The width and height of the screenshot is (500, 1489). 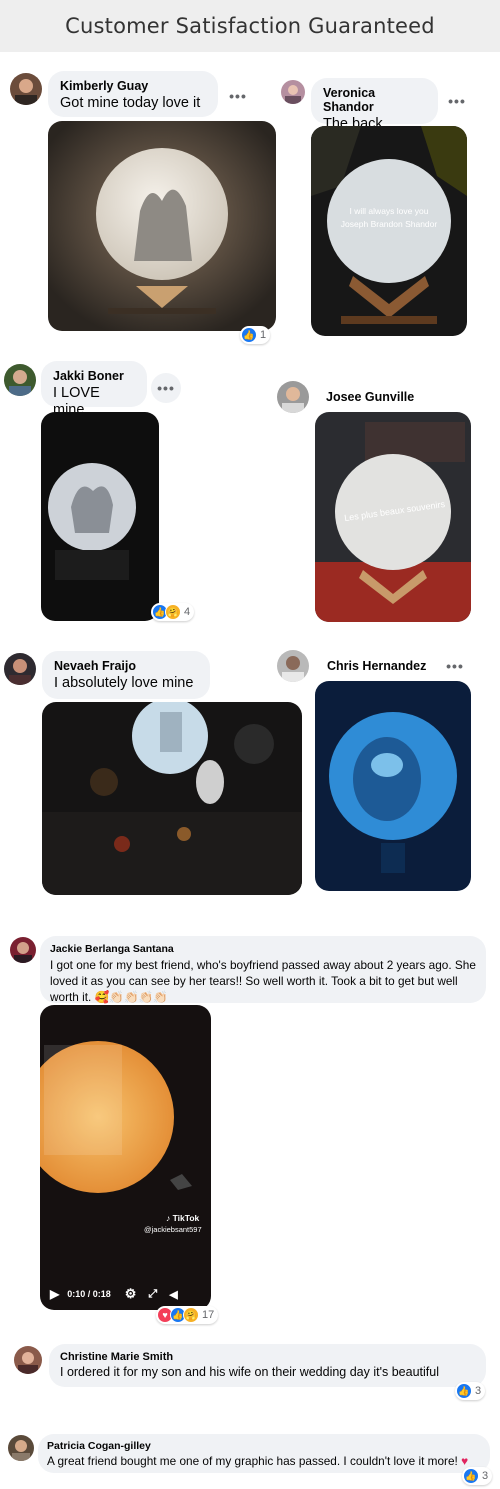 What do you see at coordinates (465, 1461) in the screenshot?
I see `heart-icon: ♥` at bounding box center [465, 1461].